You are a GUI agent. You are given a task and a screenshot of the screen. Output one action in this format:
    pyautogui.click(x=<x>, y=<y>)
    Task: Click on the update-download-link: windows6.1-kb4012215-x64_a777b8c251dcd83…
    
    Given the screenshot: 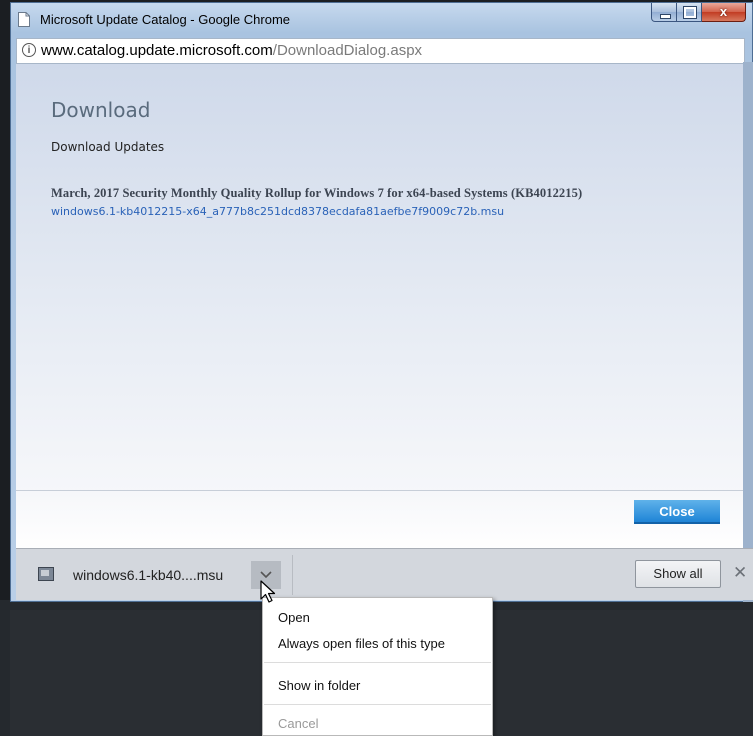 What is the action you would take?
    pyautogui.click(x=277, y=211)
    